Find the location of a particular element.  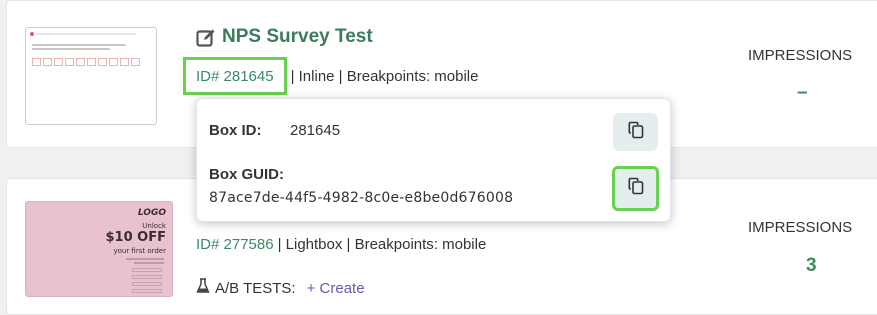

campaign-meta-text: | Inline | Breakpoints: mobile is located at coordinates (384, 76).